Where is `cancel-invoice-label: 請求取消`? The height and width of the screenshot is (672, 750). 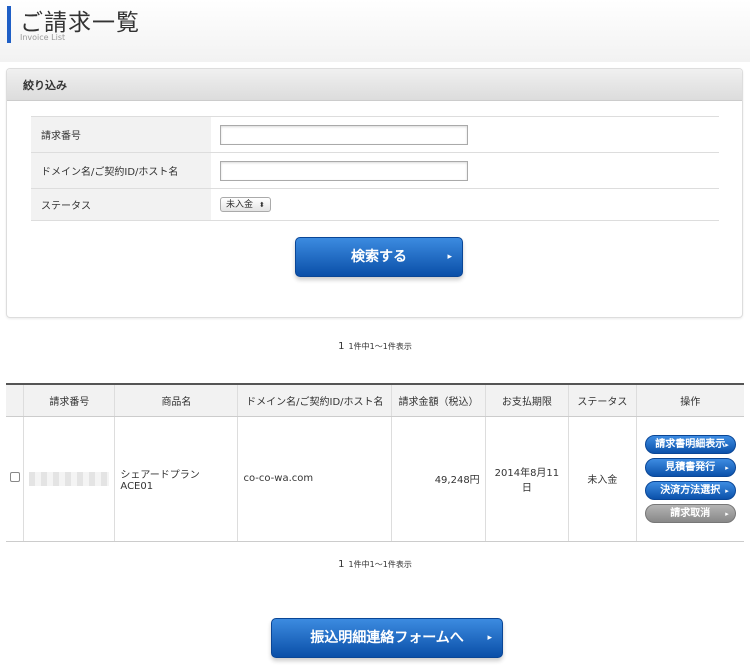
cancel-invoice-label: 請求取消 is located at coordinates (690, 513).